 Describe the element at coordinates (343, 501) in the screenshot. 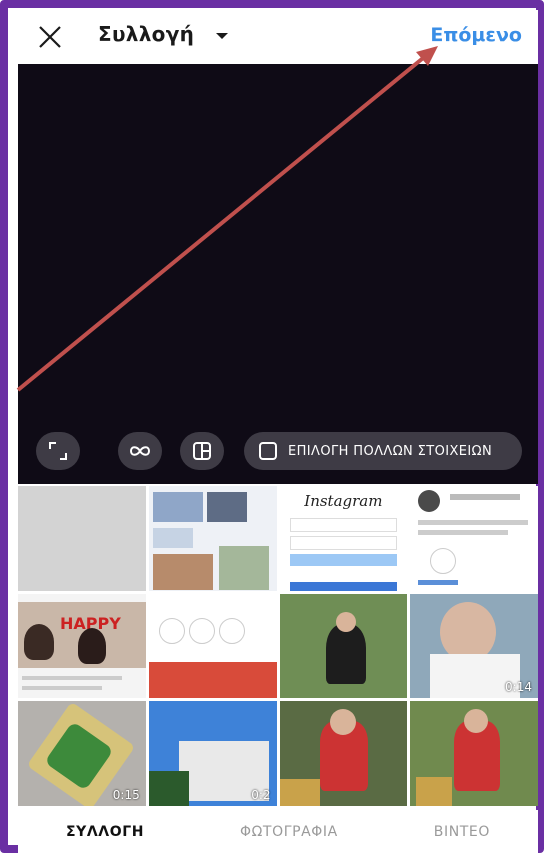

I see `instagram-wordmark: Instagram` at that location.